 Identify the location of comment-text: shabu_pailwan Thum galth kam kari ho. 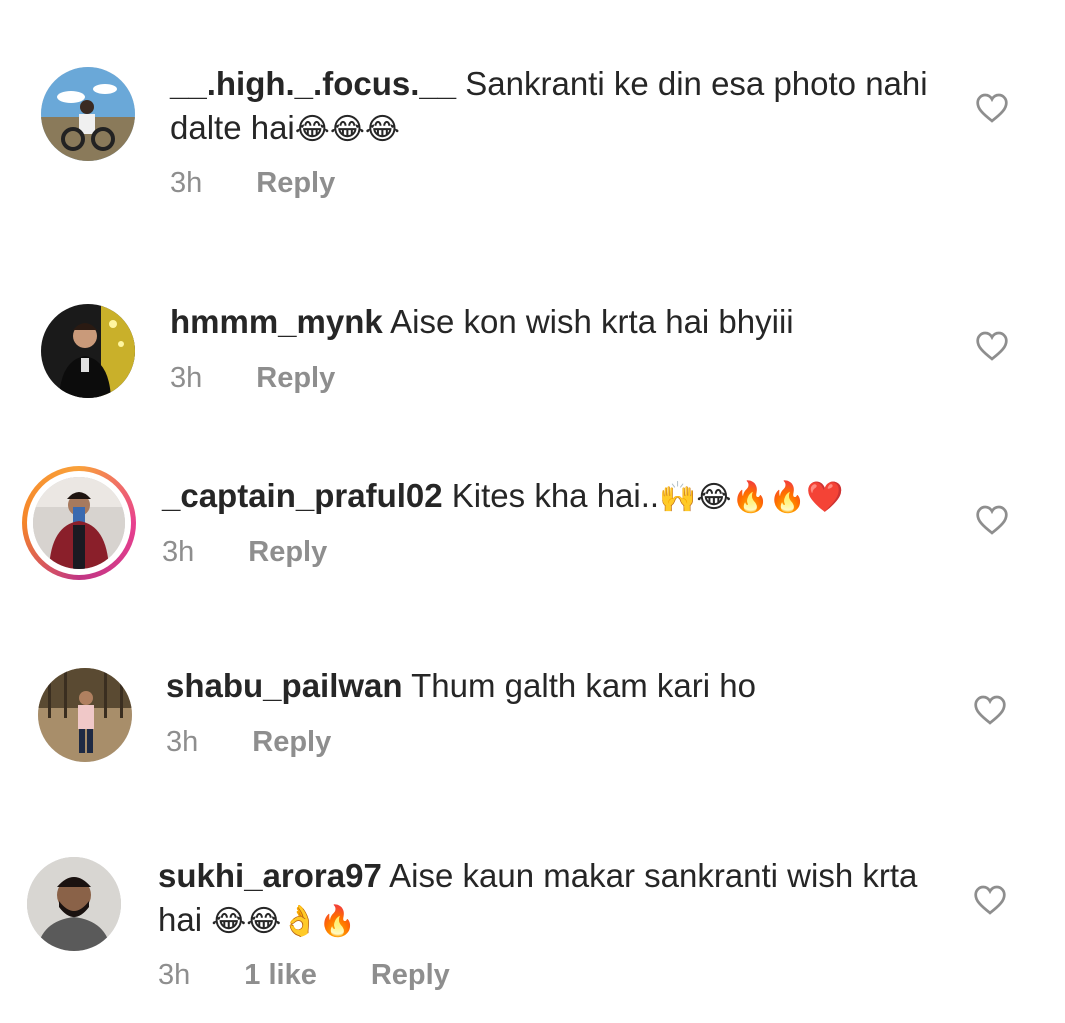
(546, 686).